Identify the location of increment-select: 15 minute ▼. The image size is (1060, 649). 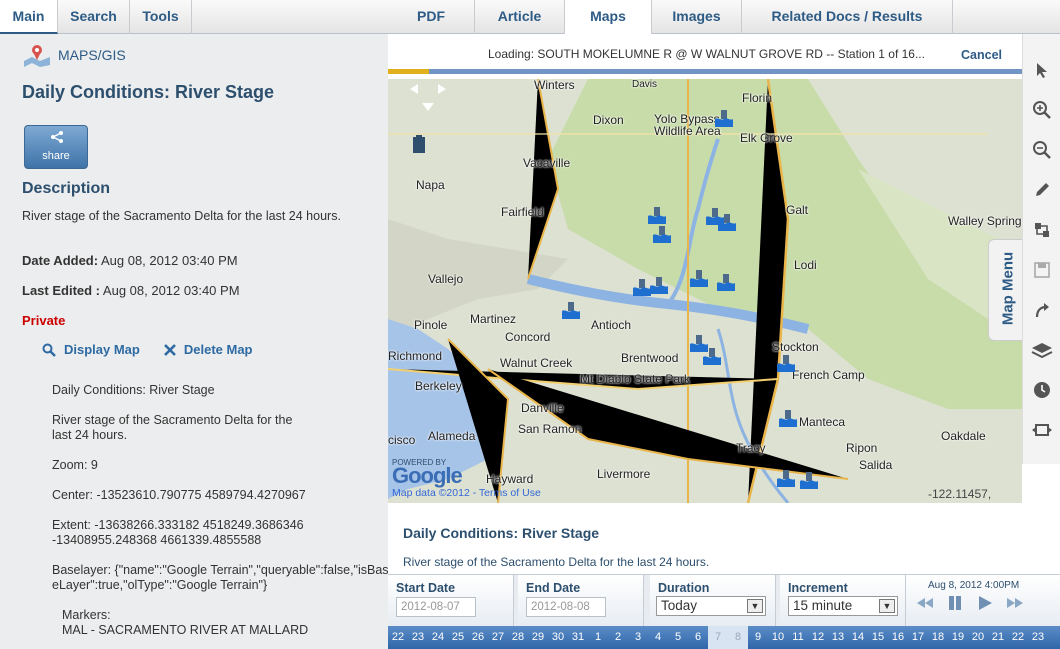
(843, 606).